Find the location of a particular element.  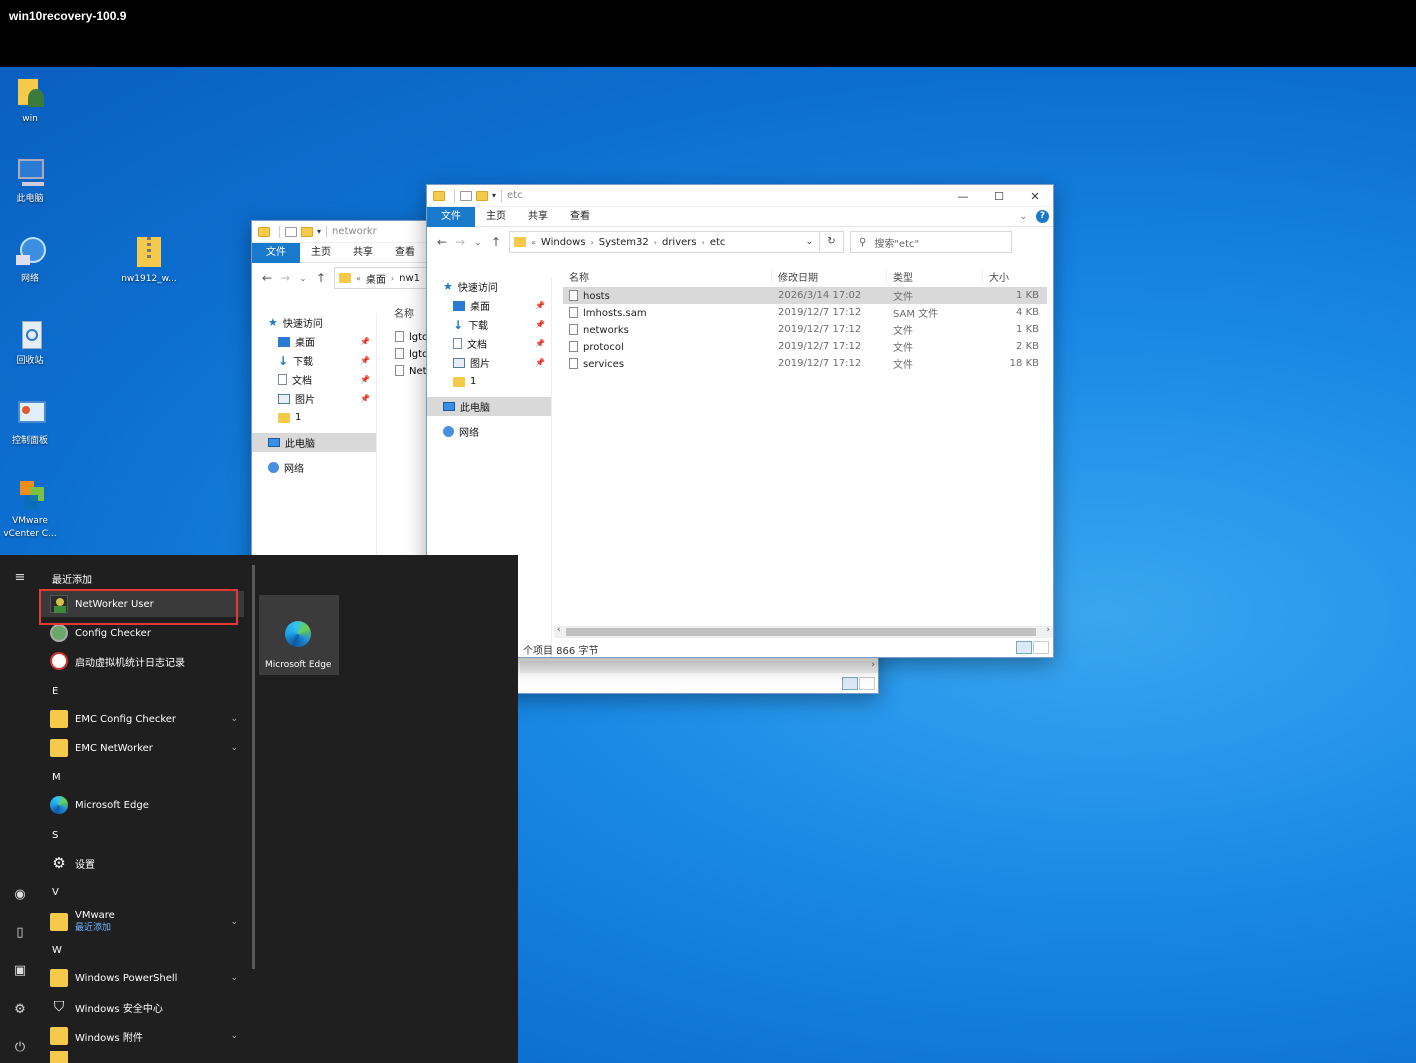

group-letter-w: W is located at coordinates (57, 950).